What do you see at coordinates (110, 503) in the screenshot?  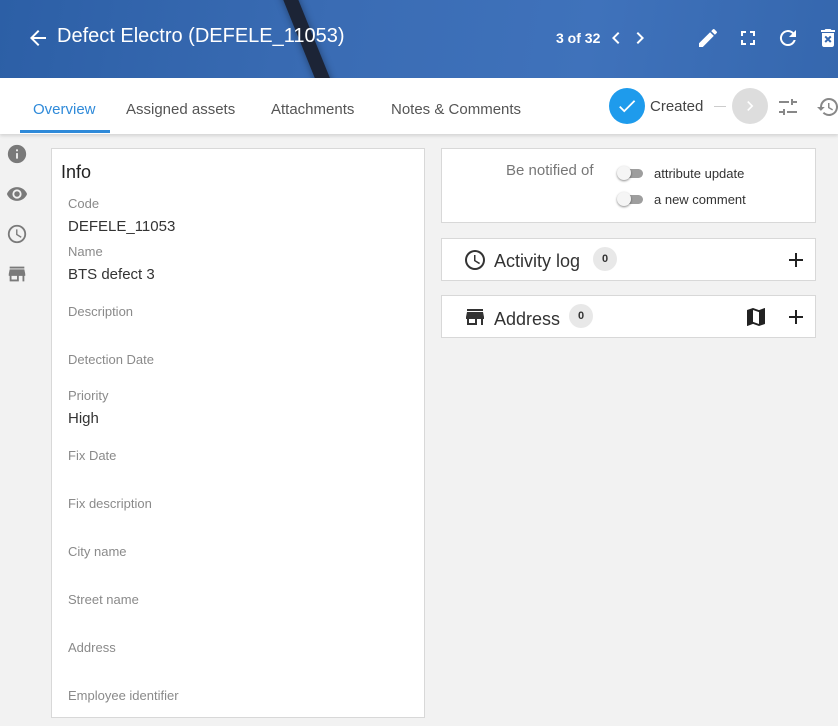 I see `field-label-fix-description: Fix description` at bounding box center [110, 503].